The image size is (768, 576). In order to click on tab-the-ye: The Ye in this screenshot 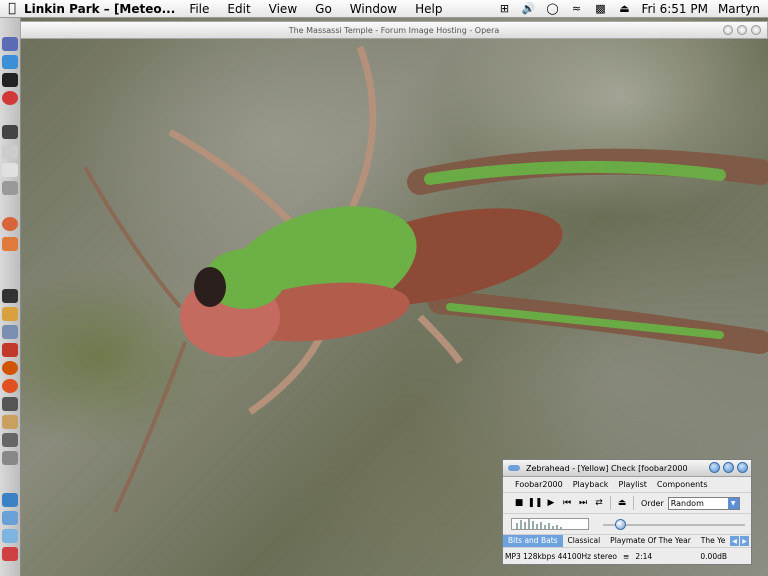, I will do `click(713, 541)`.